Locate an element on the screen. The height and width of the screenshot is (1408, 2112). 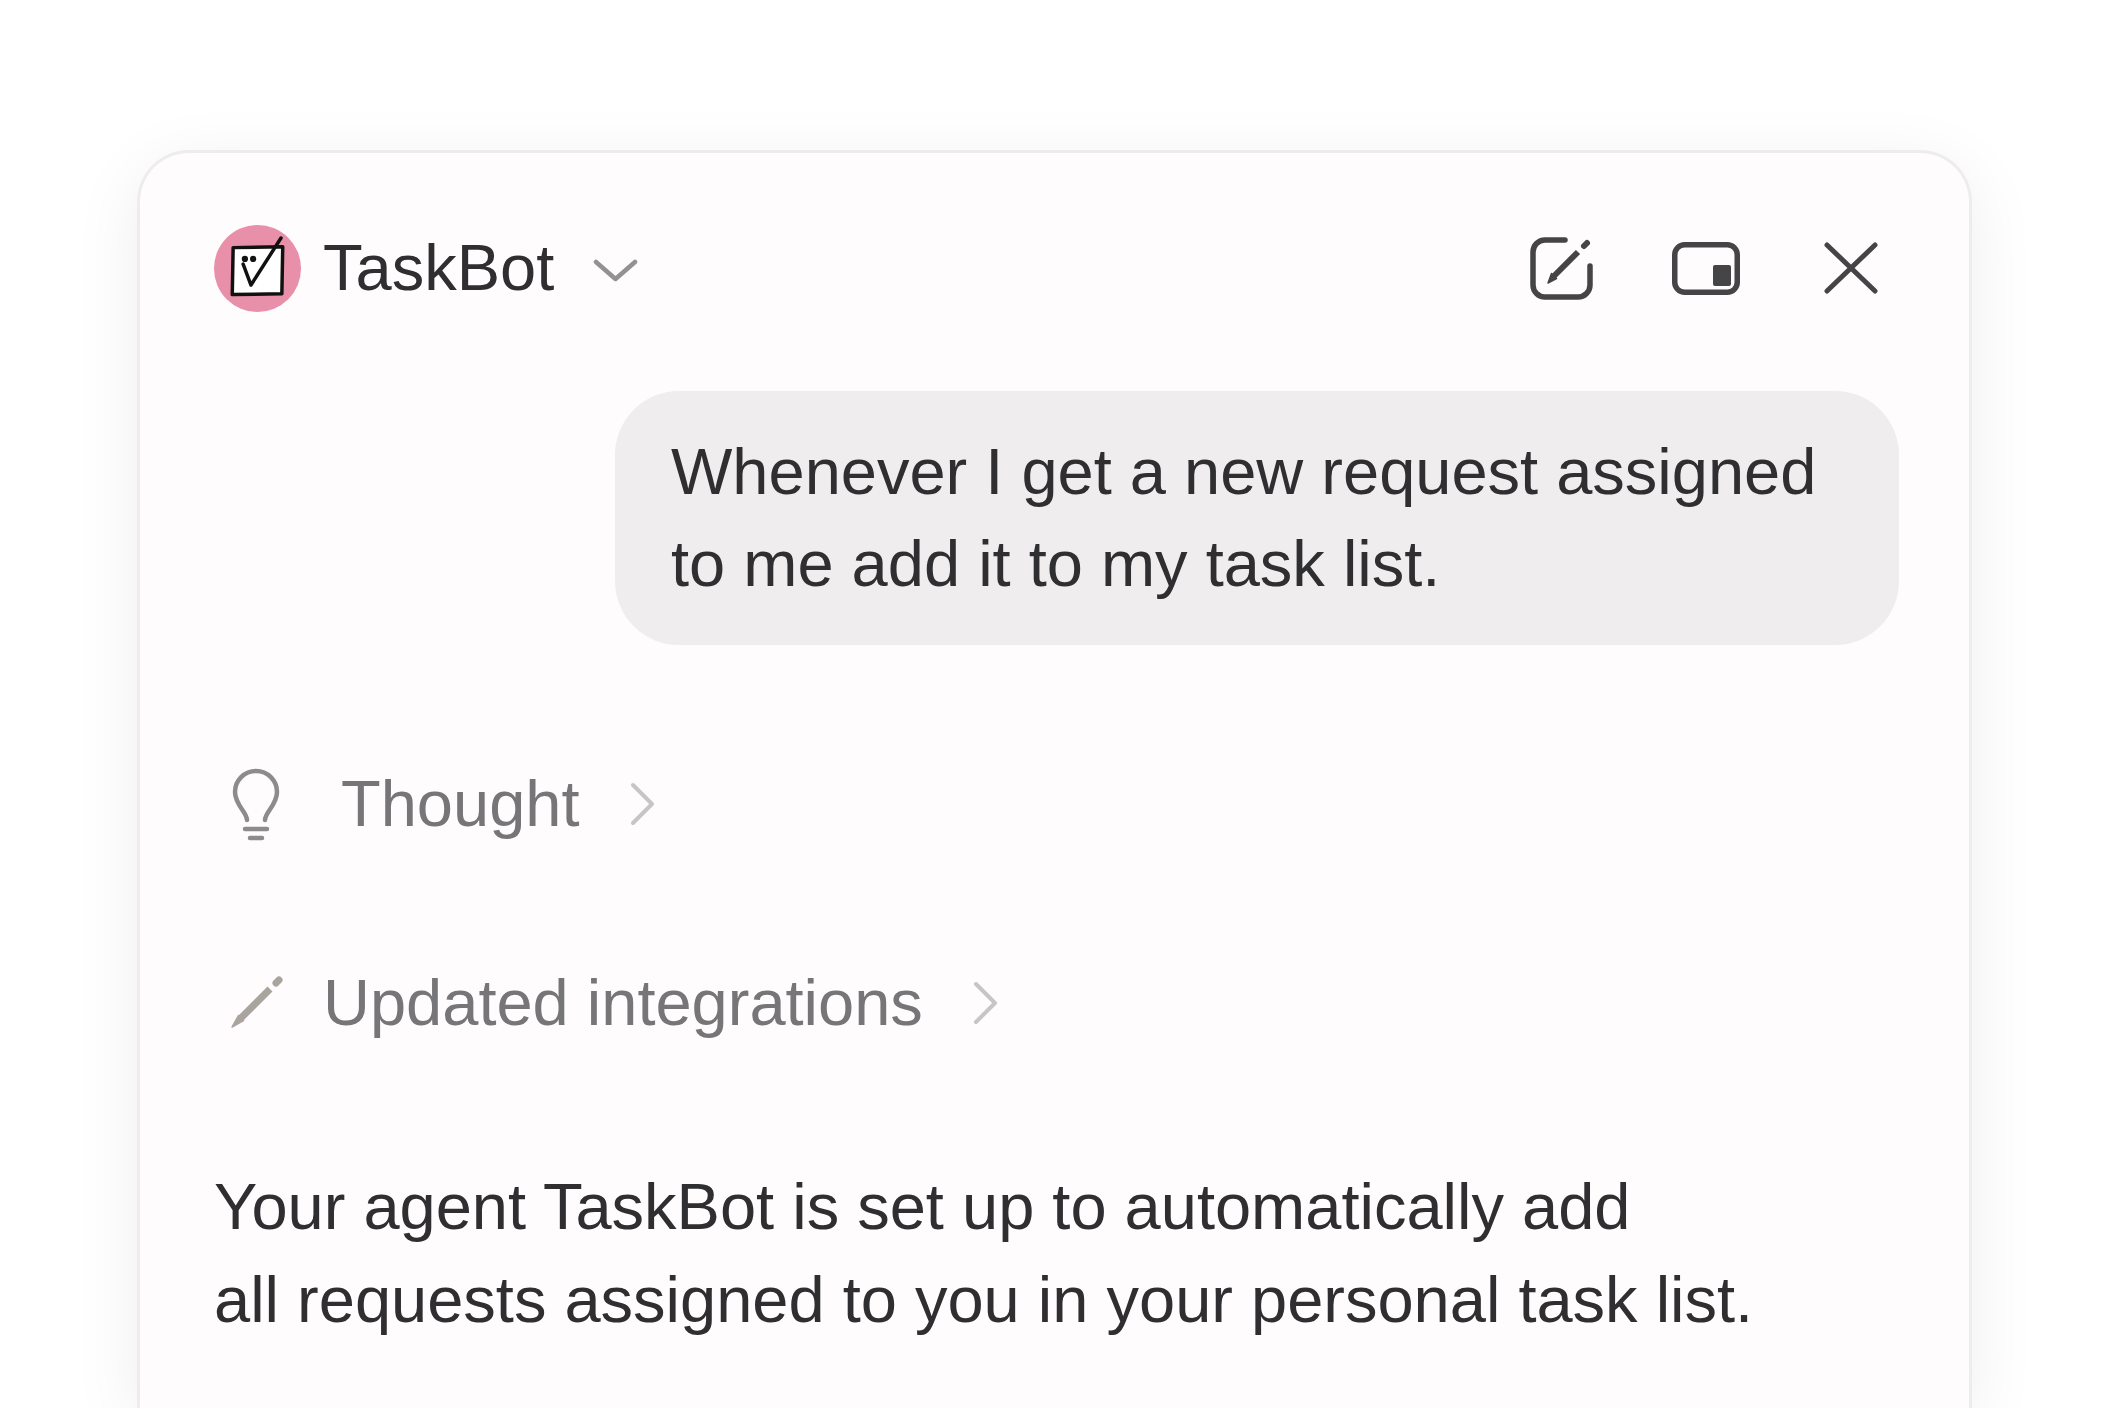
chevron-down-icon is located at coordinates (616, 270).